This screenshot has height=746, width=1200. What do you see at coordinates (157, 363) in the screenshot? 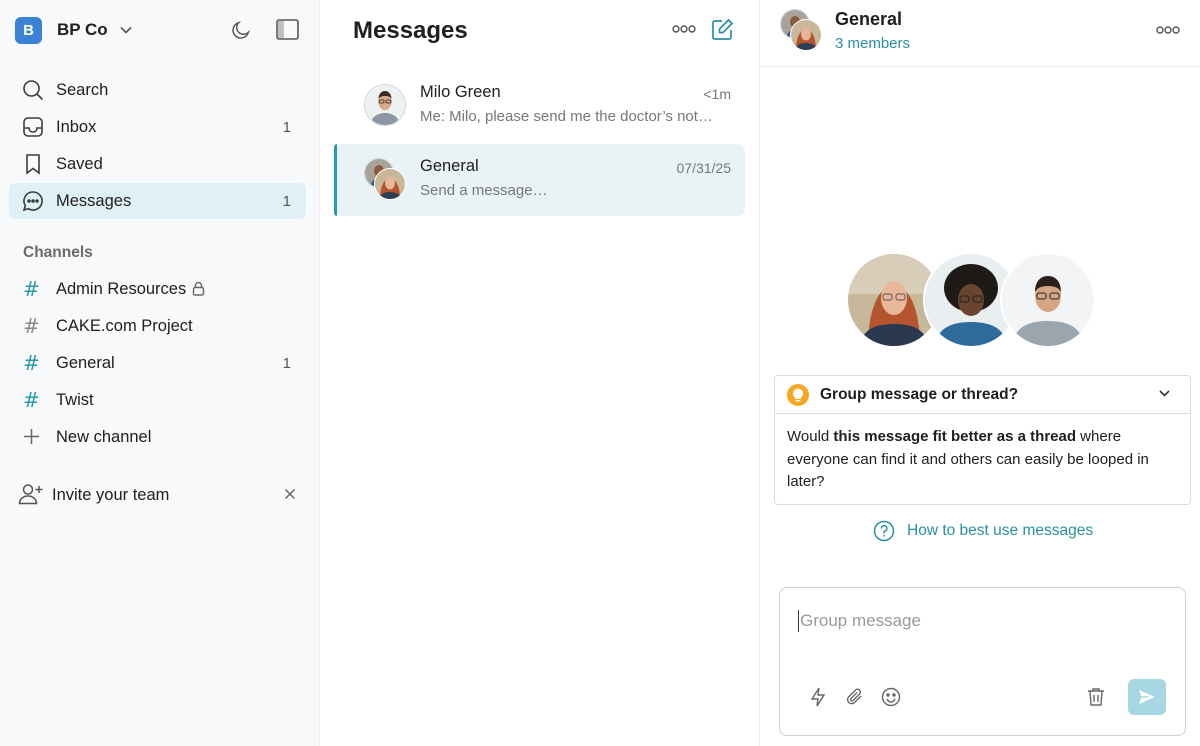
I see `channel-general: # General 1` at bounding box center [157, 363].